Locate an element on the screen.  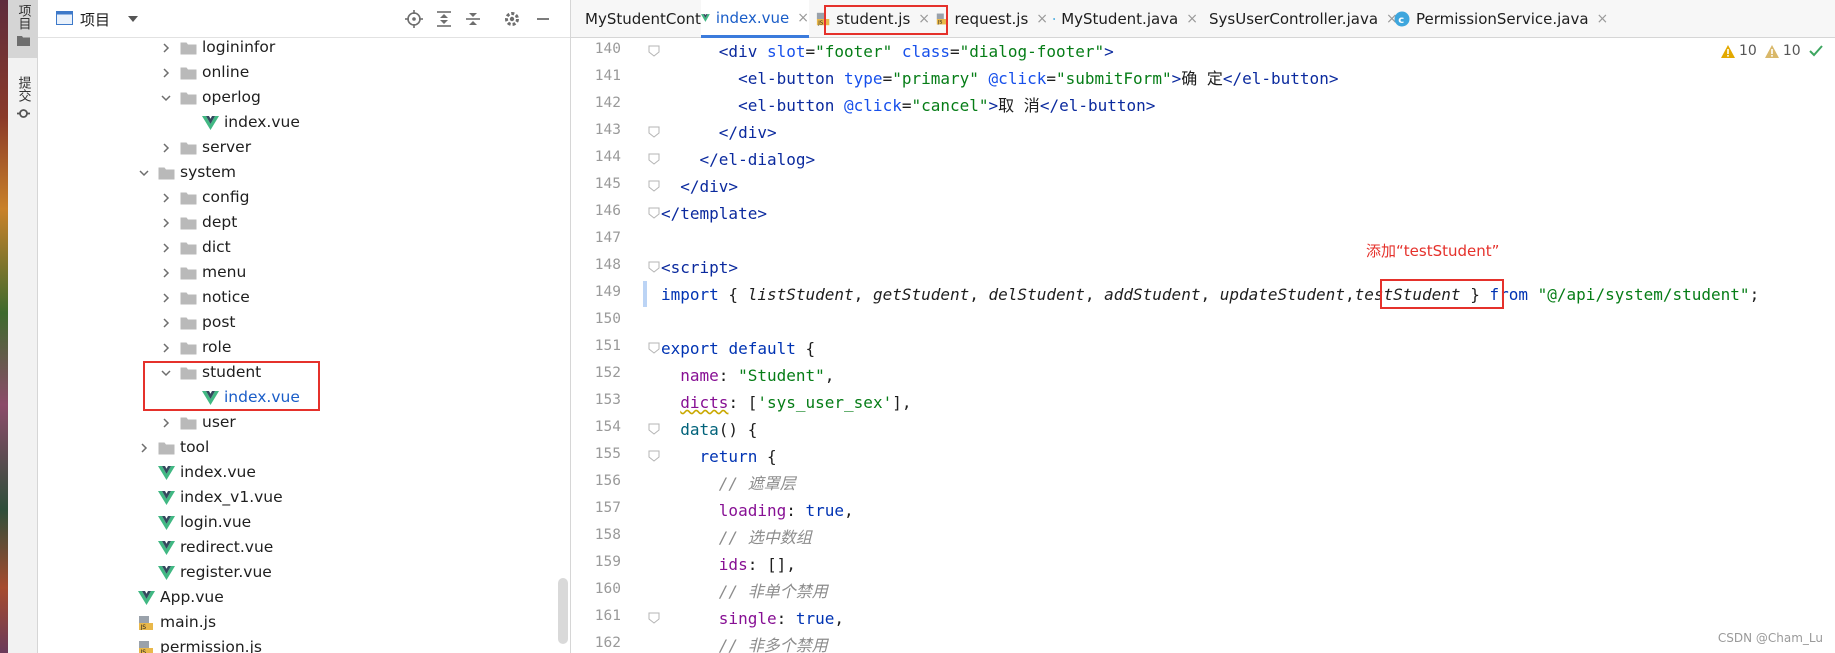
editor-tab: JS request.js × is located at coordinates (992, 19).